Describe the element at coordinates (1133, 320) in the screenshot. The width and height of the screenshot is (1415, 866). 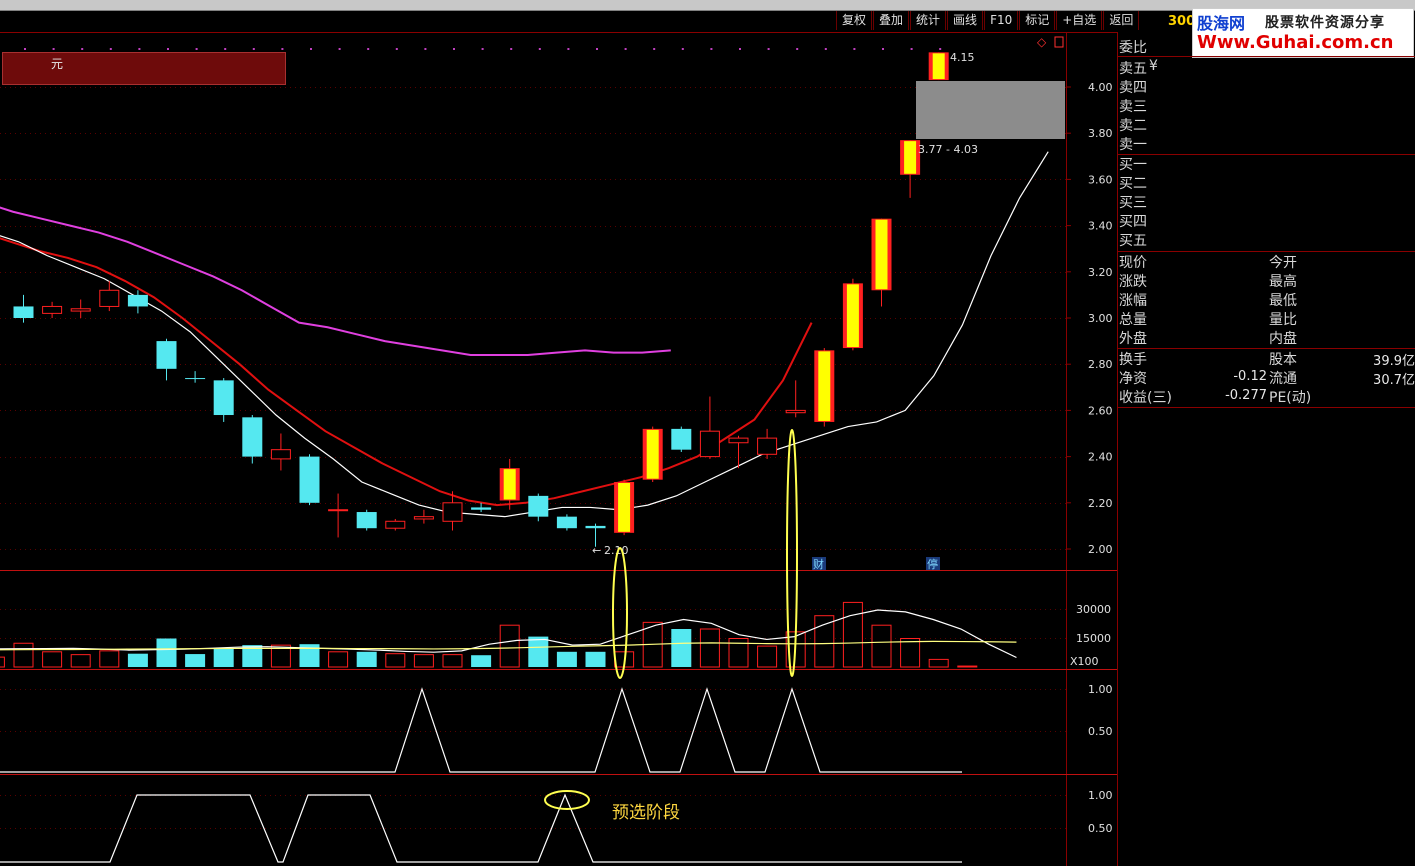
I see `volume-label: 总量` at that location.